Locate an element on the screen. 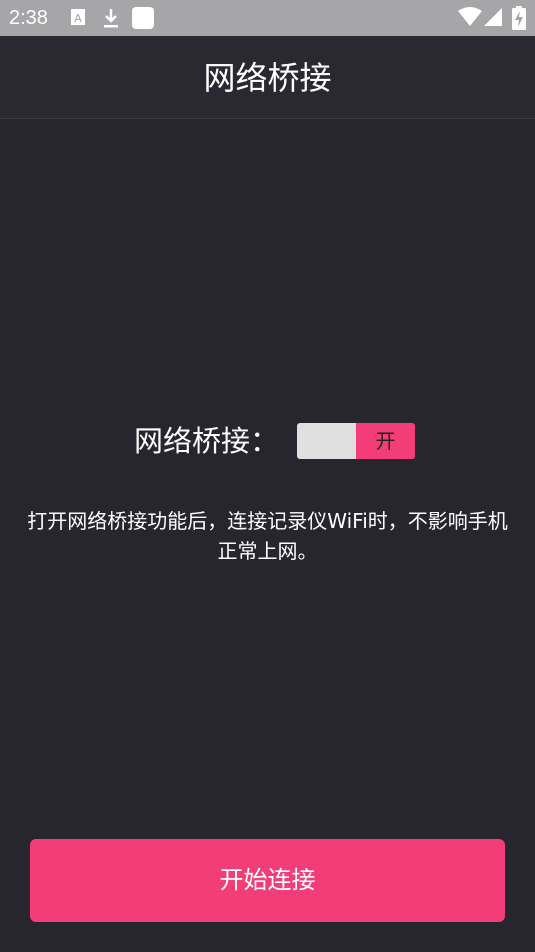  toggle-track is located at coordinates (327, 441).